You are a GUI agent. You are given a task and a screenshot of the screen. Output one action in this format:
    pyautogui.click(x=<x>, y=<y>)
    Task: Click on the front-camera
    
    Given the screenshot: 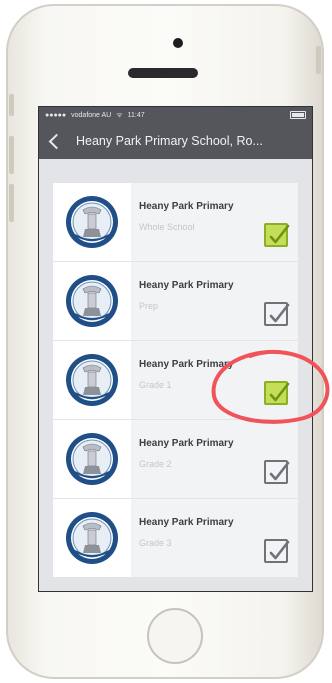 What is the action you would take?
    pyautogui.click(x=178, y=43)
    